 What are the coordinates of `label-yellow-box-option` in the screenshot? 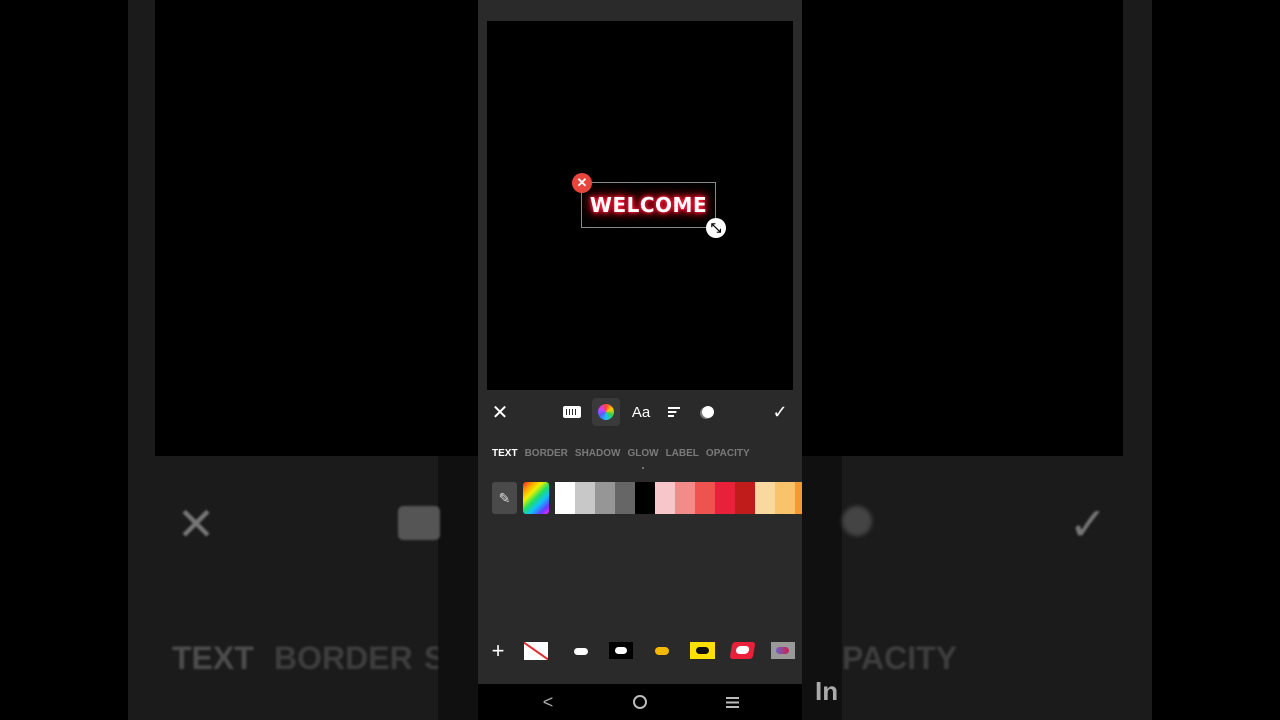 It's located at (702, 650).